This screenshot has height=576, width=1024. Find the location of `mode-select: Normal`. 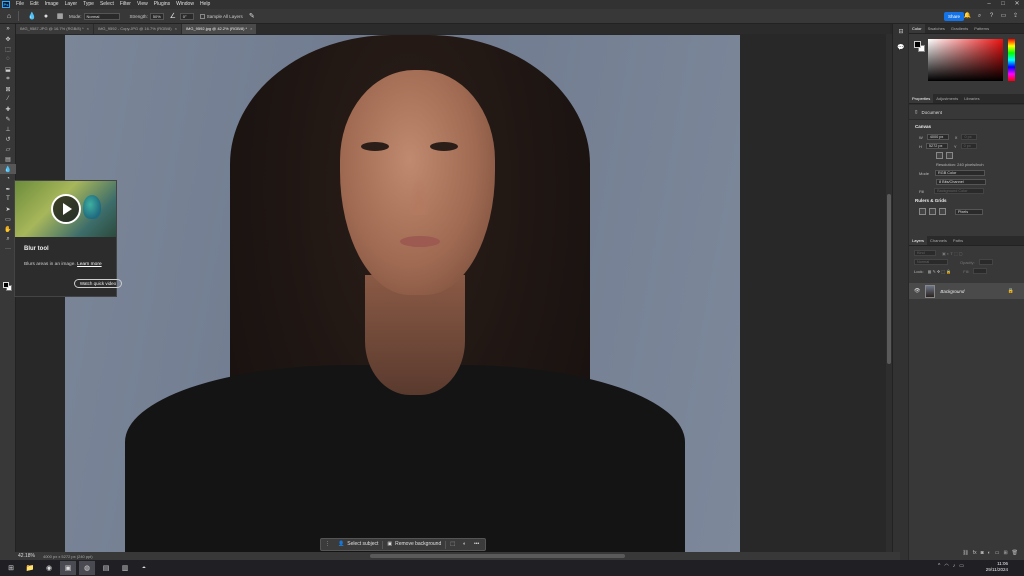

mode-select: Normal is located at coordinates (101, 16).